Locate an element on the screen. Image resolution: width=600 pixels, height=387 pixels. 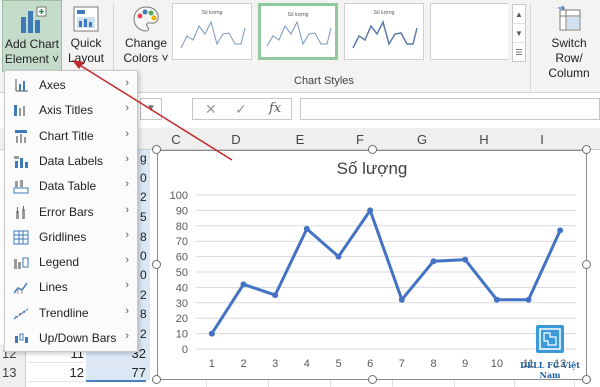
menu-item-label: Legend is located at coordinates (59, 262).